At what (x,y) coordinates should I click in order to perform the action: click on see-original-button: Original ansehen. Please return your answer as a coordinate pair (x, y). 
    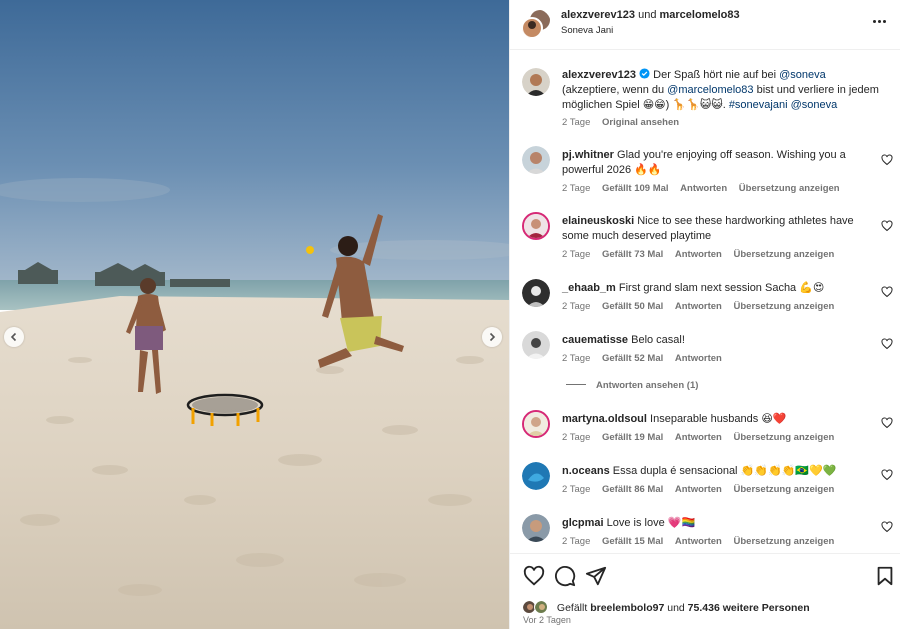
    Looking at the image, I should click on (640, 122).